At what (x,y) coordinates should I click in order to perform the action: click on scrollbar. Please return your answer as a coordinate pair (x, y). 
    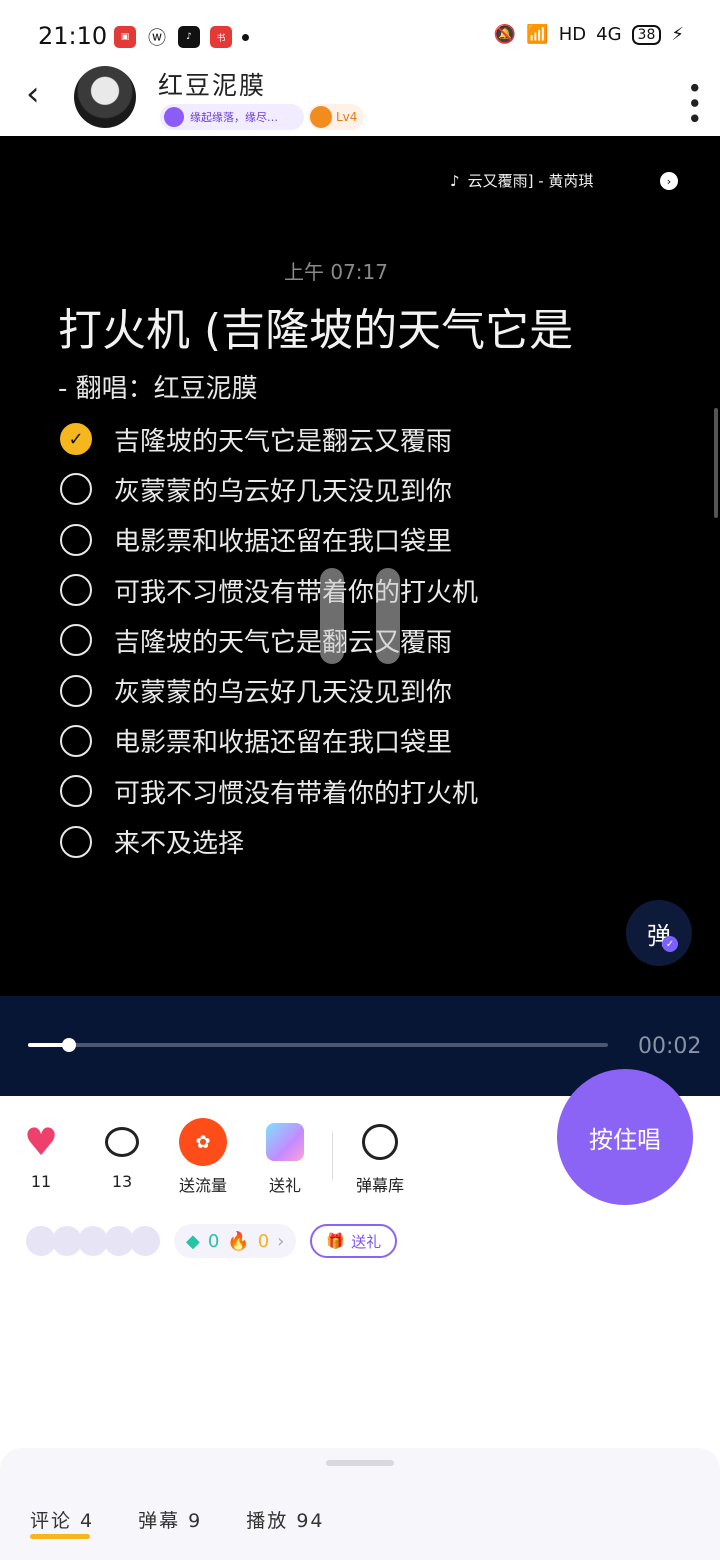
    Looking at the image, I should click on (716, 463).